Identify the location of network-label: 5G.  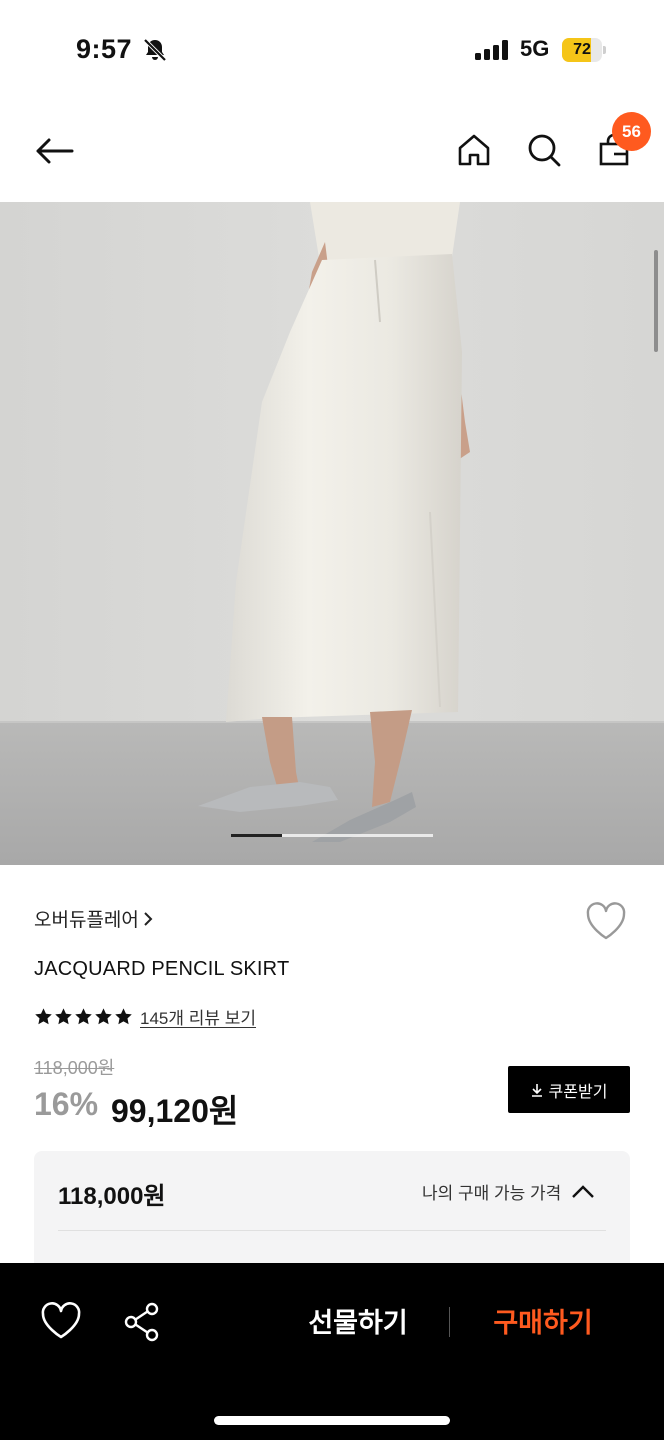
(535, 48).